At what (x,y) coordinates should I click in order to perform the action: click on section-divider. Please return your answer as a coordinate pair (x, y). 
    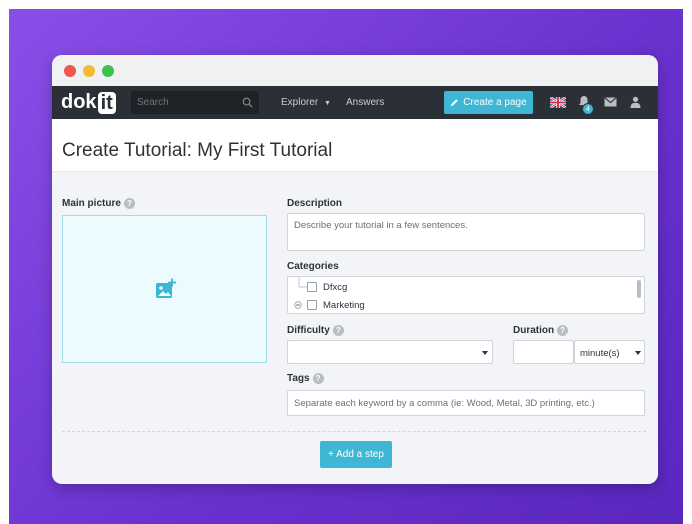
    Looking at the image, I should click on (354, 431).